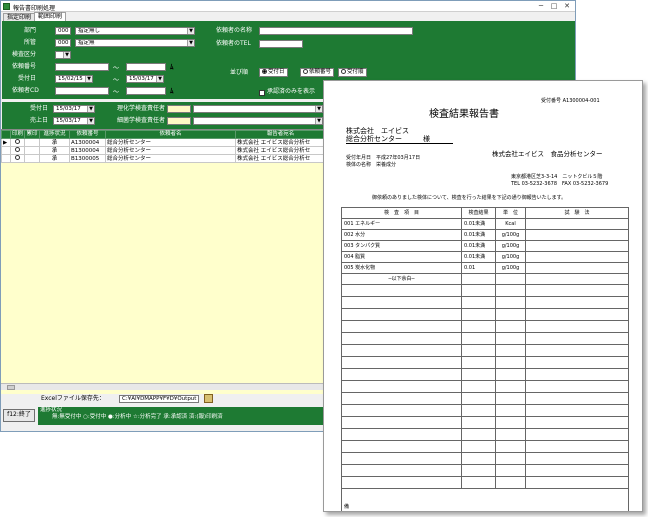  I want to click on received-label: 受付年月日, so click(359, 158).